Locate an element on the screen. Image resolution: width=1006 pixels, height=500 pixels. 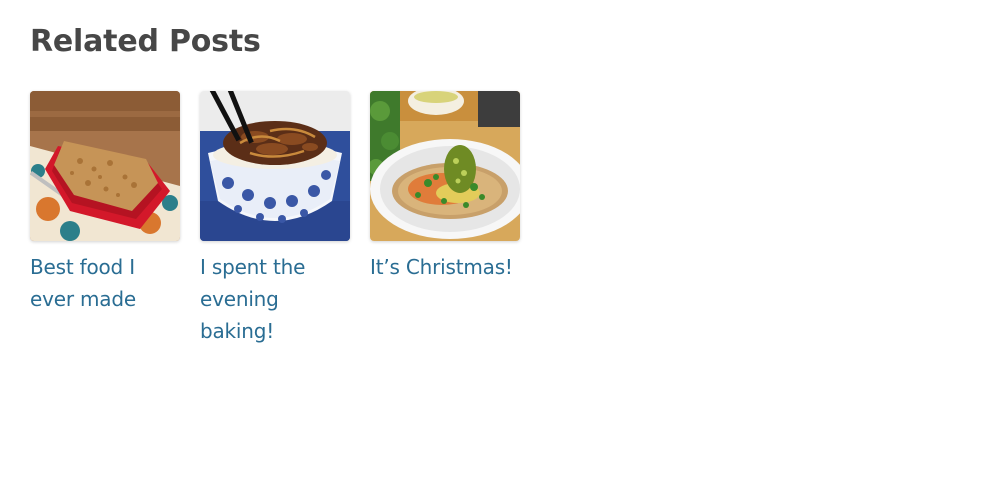
post-thumbnail-casserole is located at coordinates (105, 166).